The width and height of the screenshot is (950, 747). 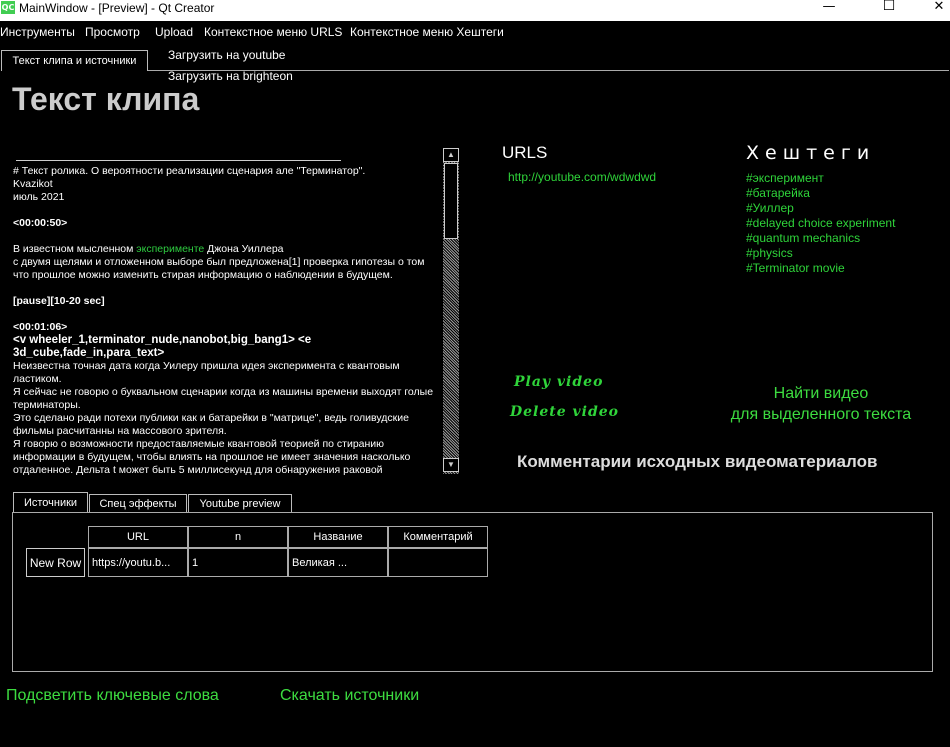 What do you see at coordinates (564, 412) in the screenshot?
I see `delete-video-button: Delete video` at bounding box center [564, 412].